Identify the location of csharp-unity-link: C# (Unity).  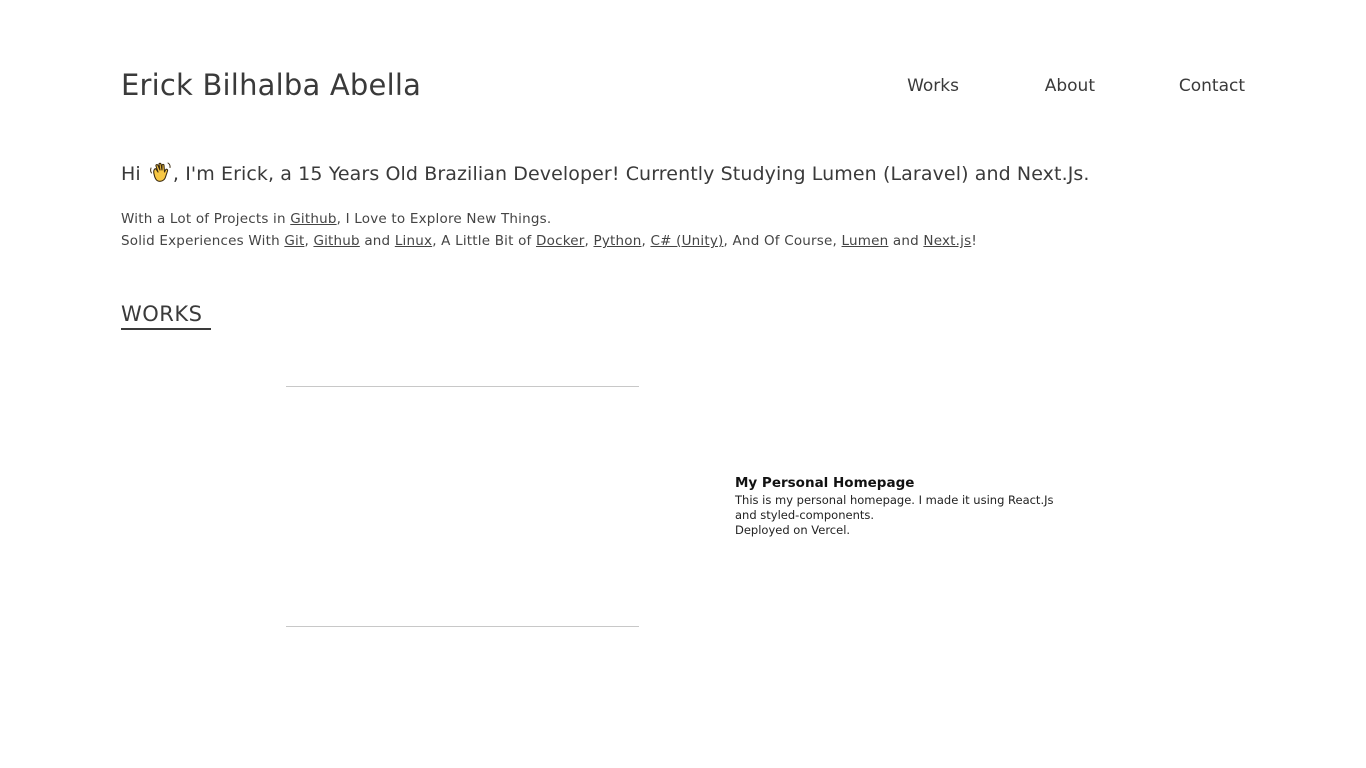
(686, 241).